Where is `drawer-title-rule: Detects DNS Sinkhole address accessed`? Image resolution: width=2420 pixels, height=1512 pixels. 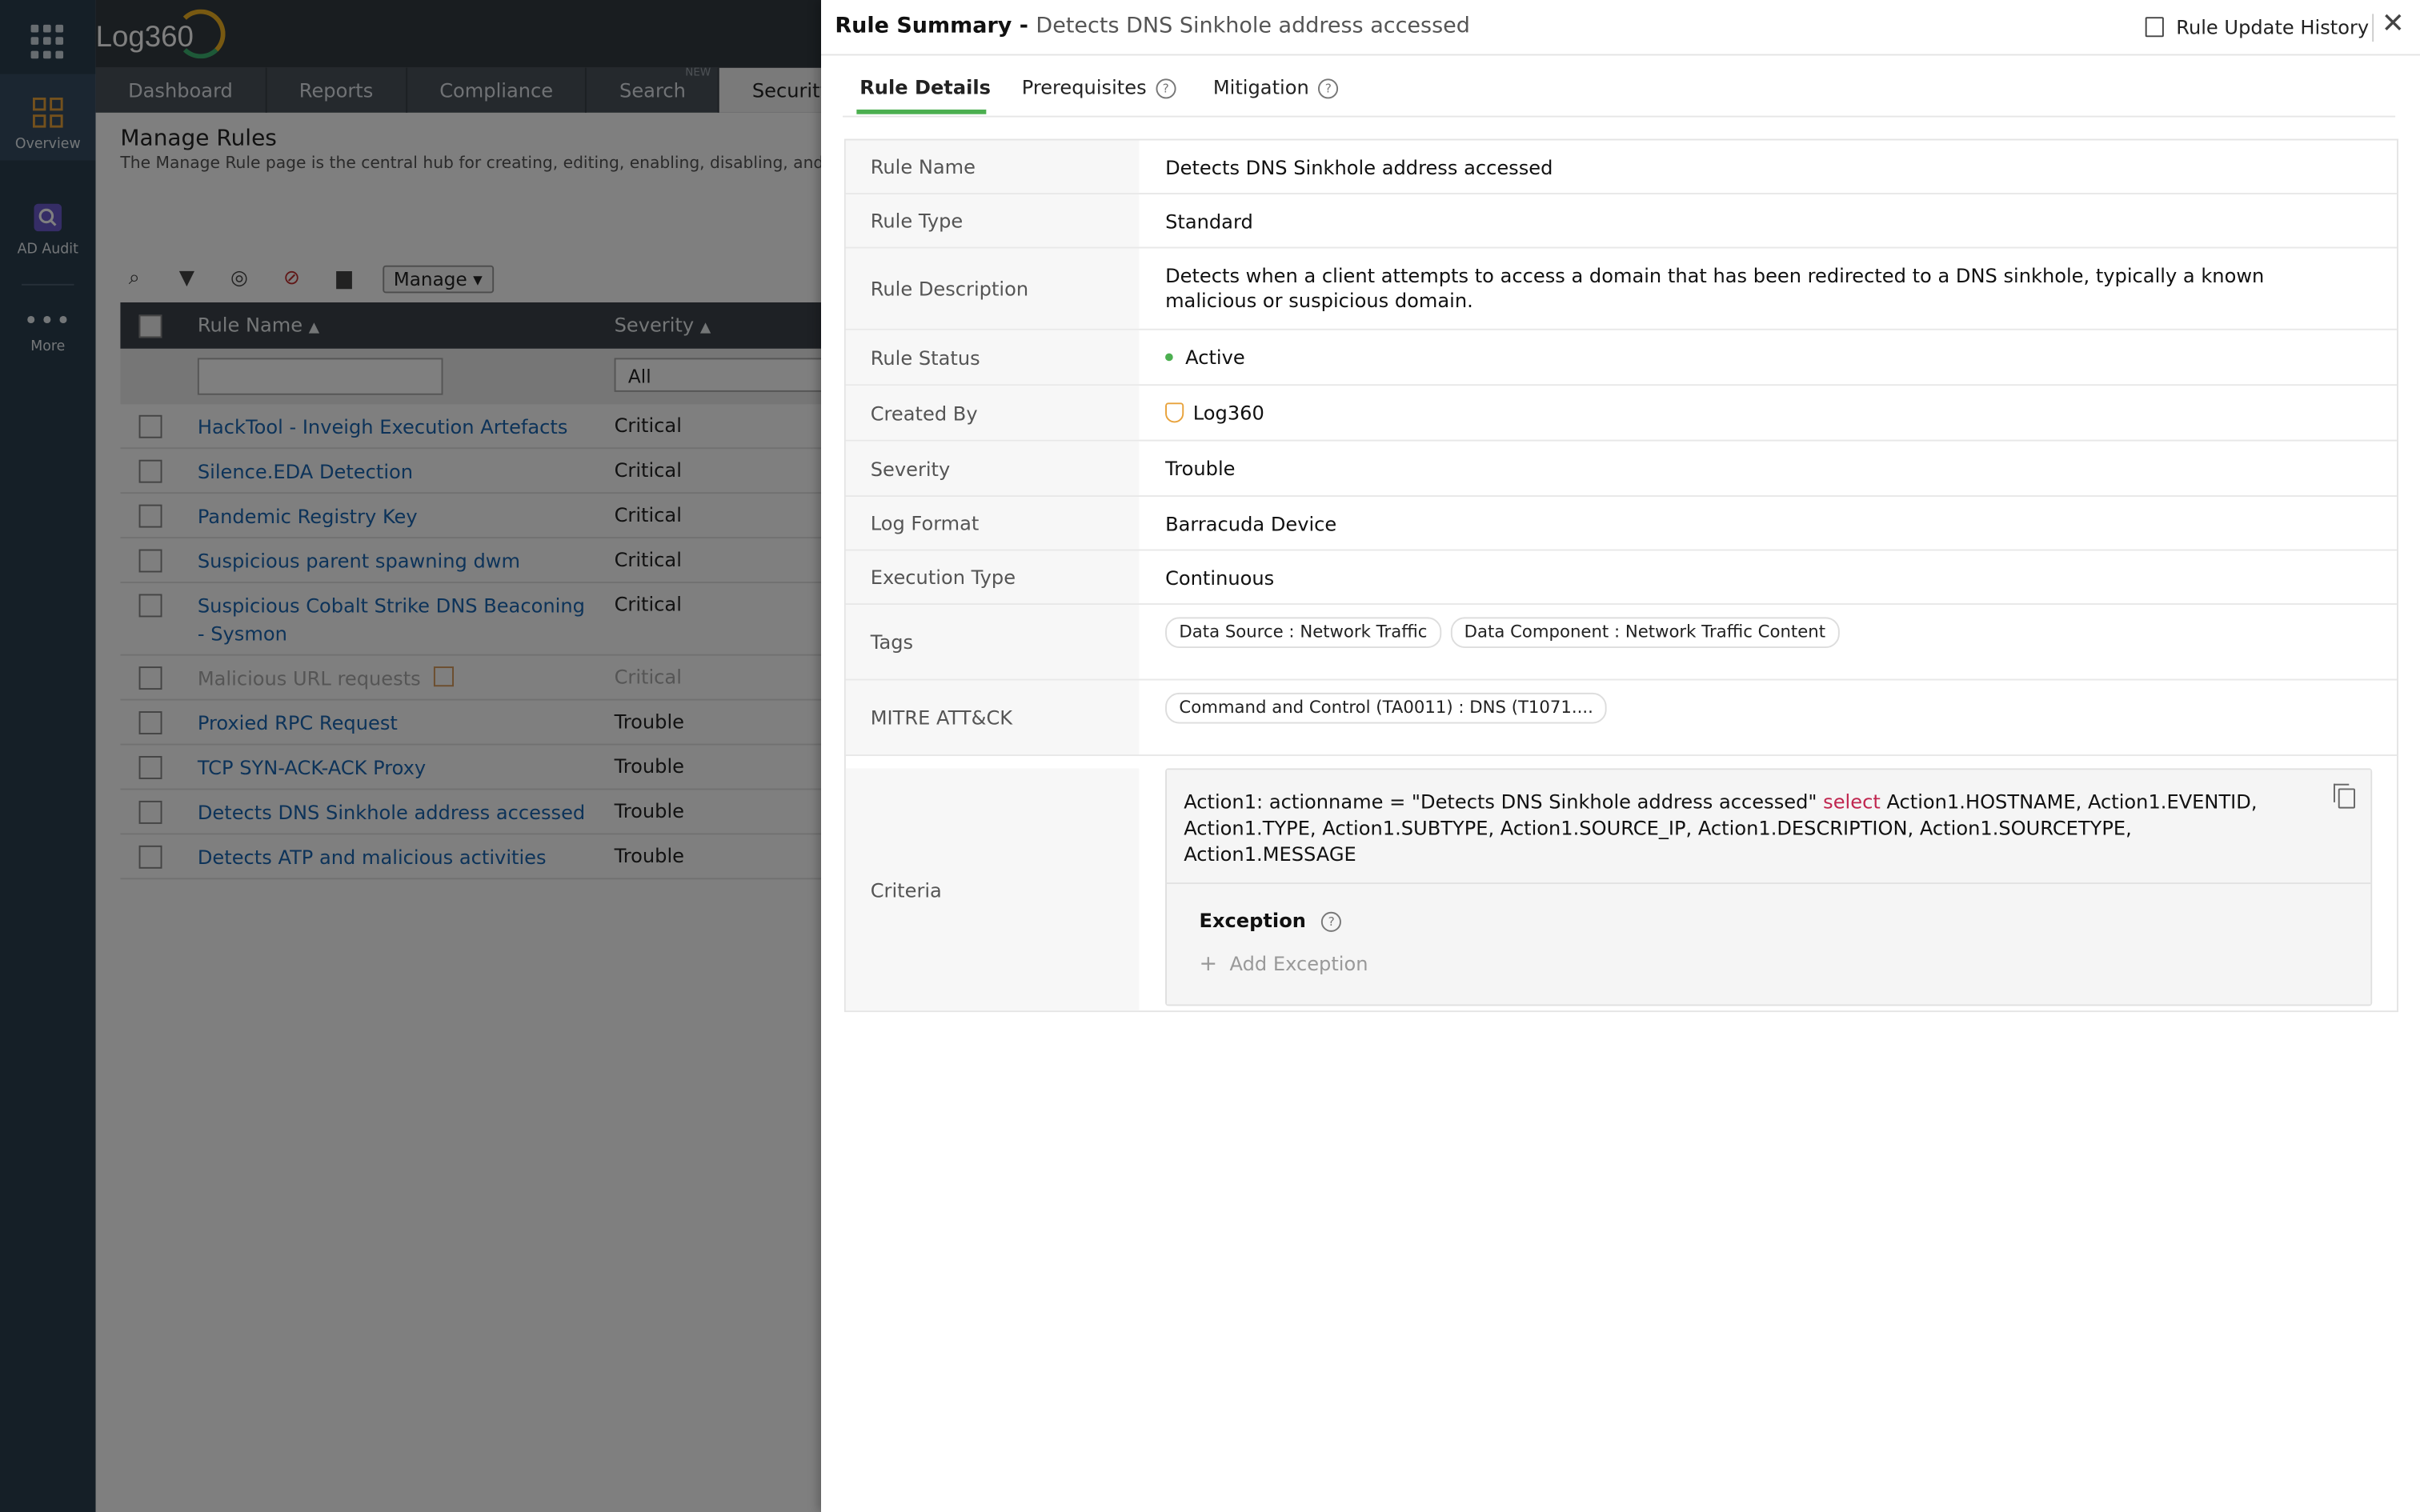
drawer-title-rule: Detects DNS Sinkhole address accessed is located at coordinates (1253, 26).